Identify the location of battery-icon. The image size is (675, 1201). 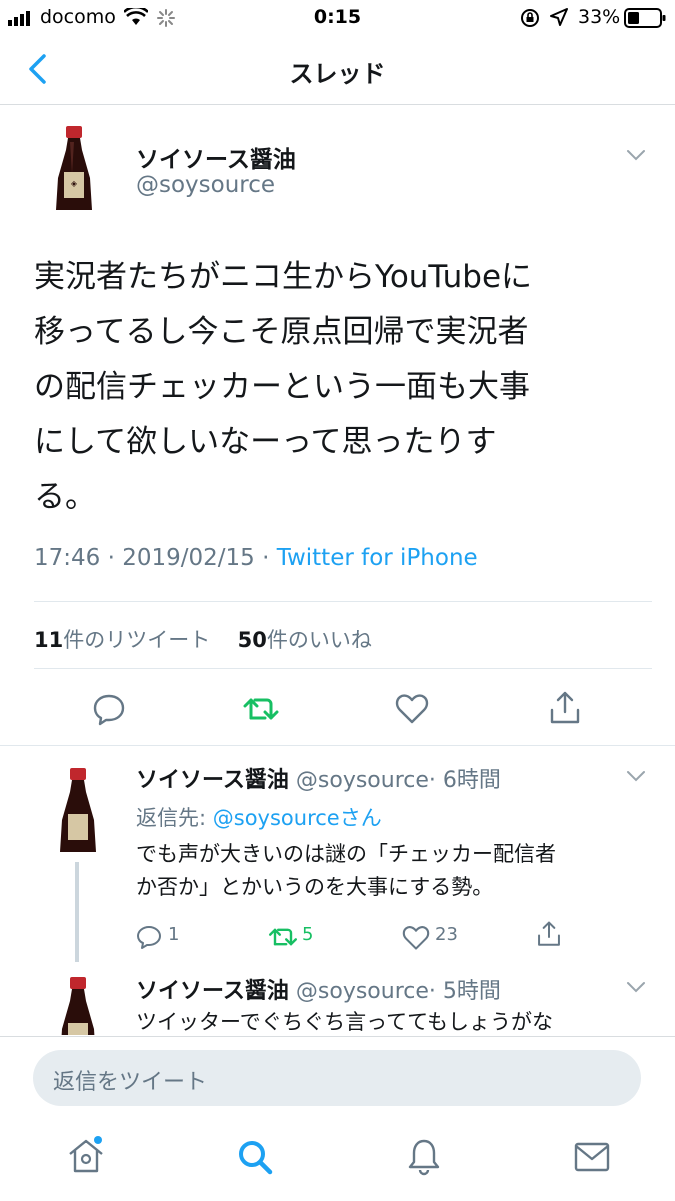
(645, 18).